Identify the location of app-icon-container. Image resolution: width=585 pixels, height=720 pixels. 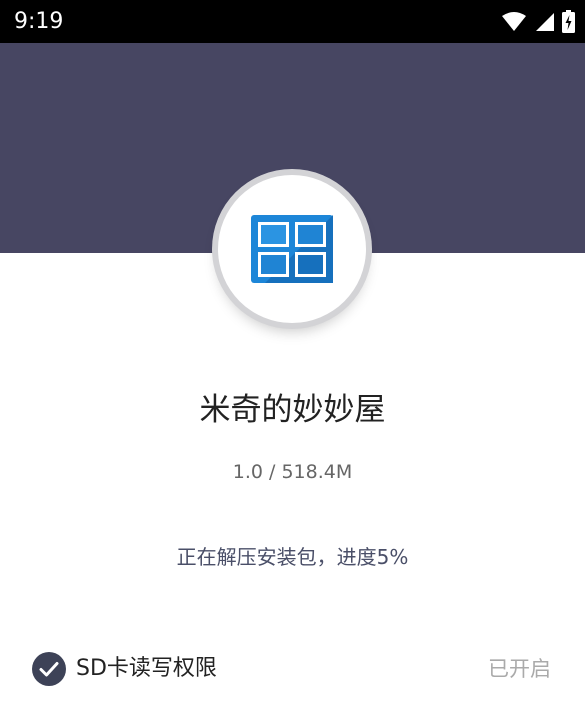
(292, 249).